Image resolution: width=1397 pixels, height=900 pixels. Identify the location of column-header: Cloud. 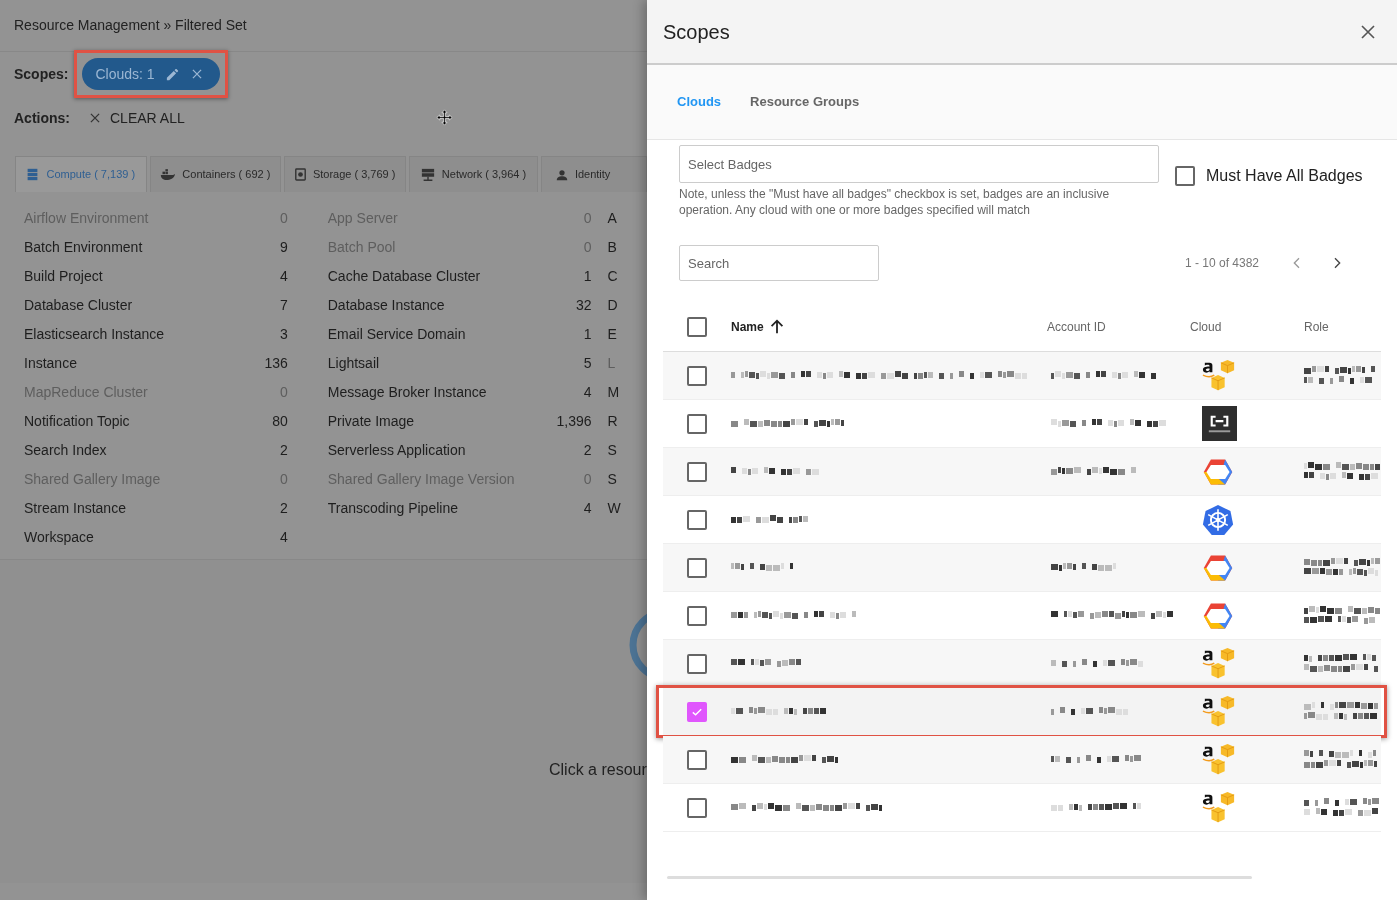
(1206, 326).